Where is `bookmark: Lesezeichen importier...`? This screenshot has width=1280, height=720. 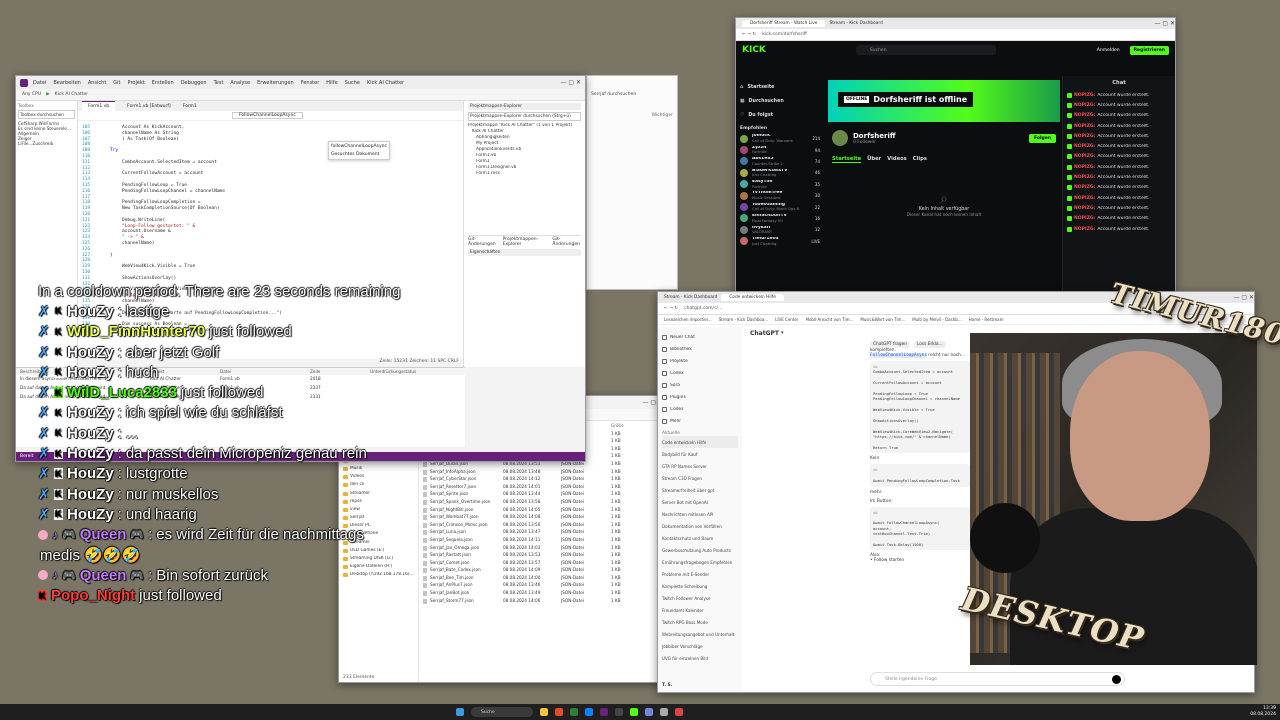 bookmark: Lesezeichen importier... is located at coordinates (688, 319).